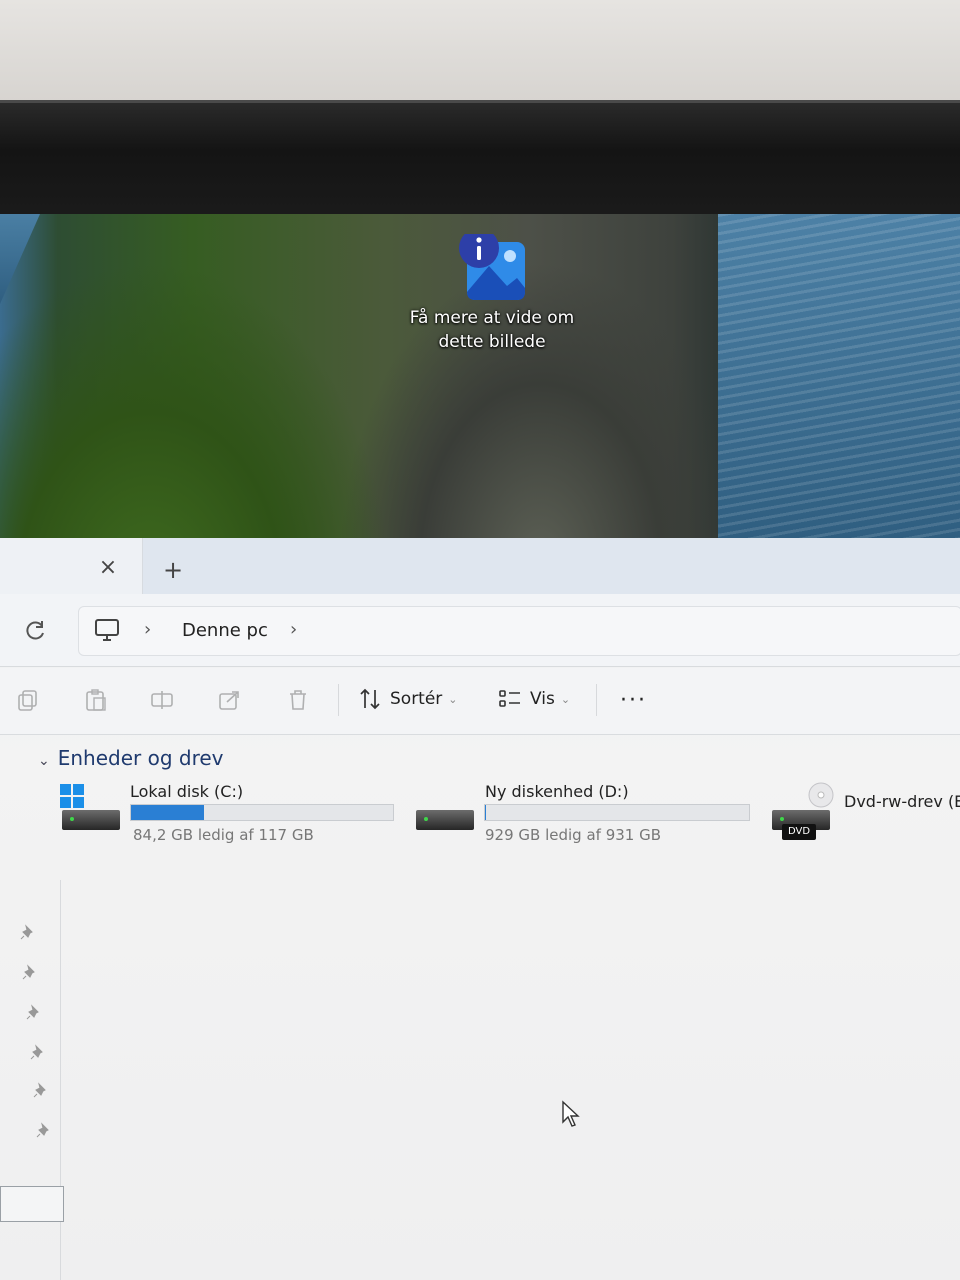 The image size is (960, 1280). What do you see at coordinates (573, 835) in the screenshot?
I see `drive-free-space: 929 GB ledig af 931 GB` at bounding box center [573, 835].